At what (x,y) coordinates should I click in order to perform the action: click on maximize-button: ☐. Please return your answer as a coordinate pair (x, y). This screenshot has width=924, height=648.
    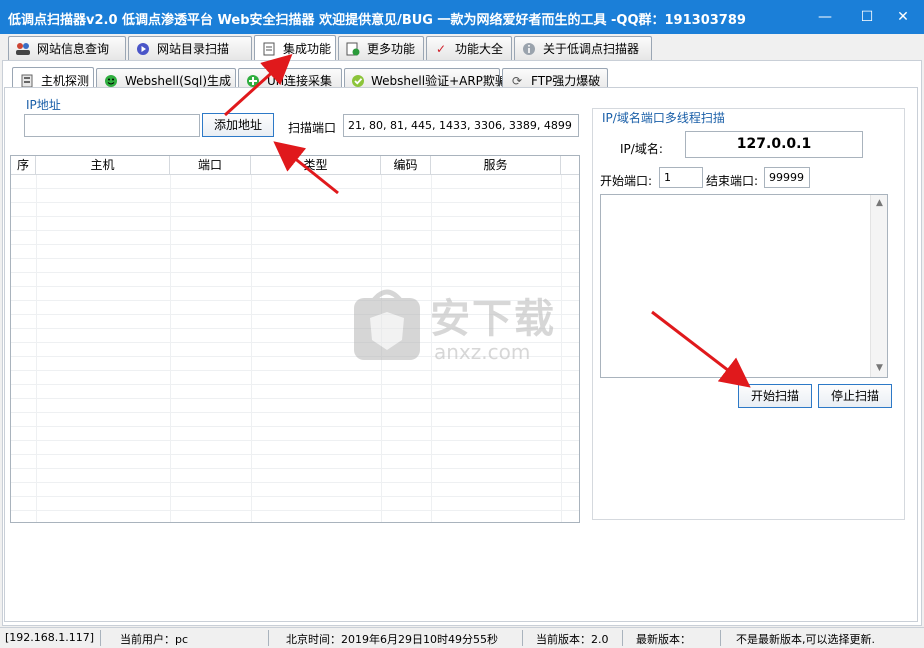
    Looking at the image, I should click on (867, 17).